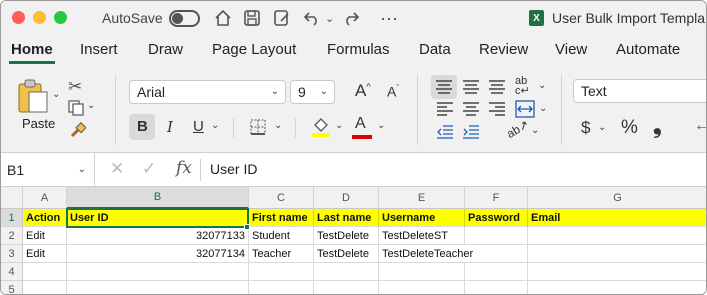 The height and width of the screenshot is (295, 707). I want to click on comma-style-button: ❟, so click(657, 126).